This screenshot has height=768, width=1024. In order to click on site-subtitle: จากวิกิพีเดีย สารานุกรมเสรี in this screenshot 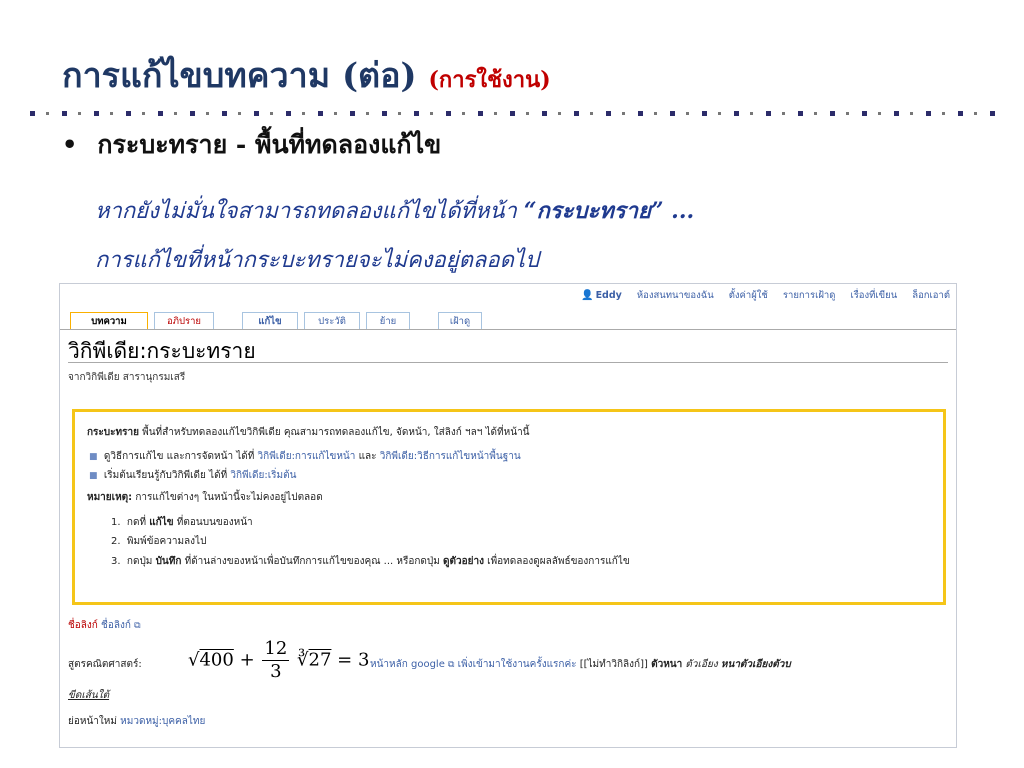, I will do `click(127, 377)`.